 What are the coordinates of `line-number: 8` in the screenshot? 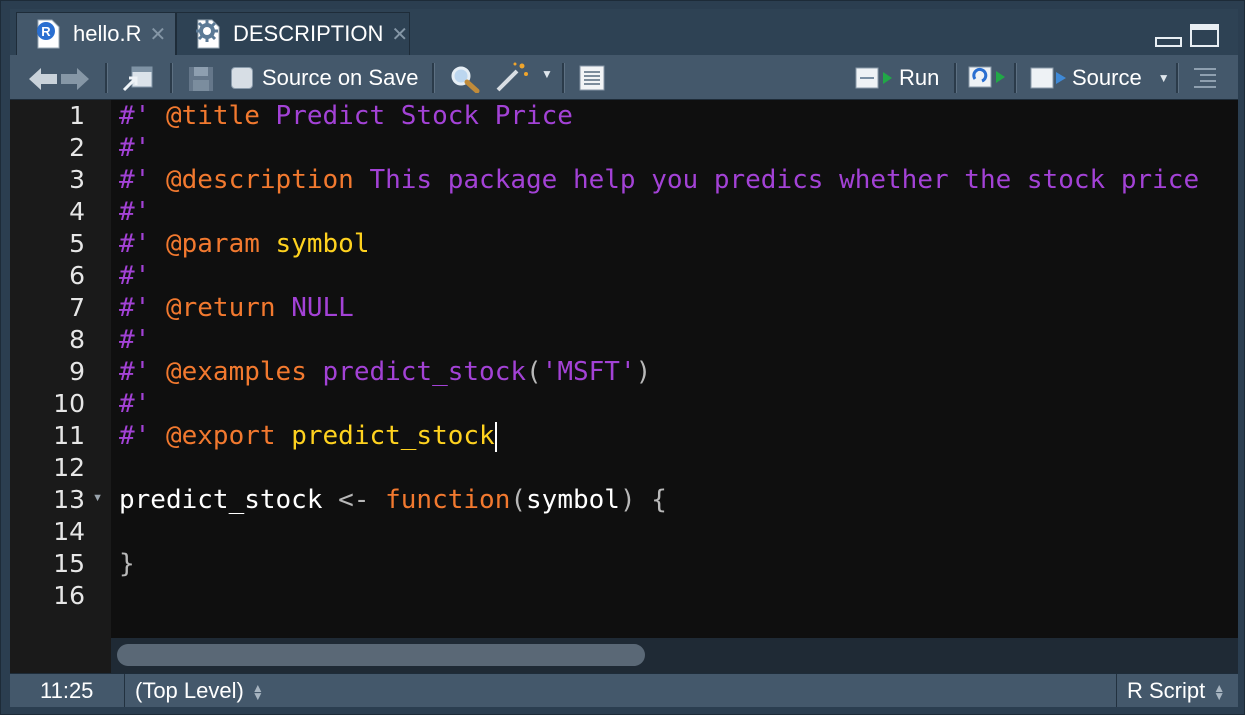 It's located at (77, 339).